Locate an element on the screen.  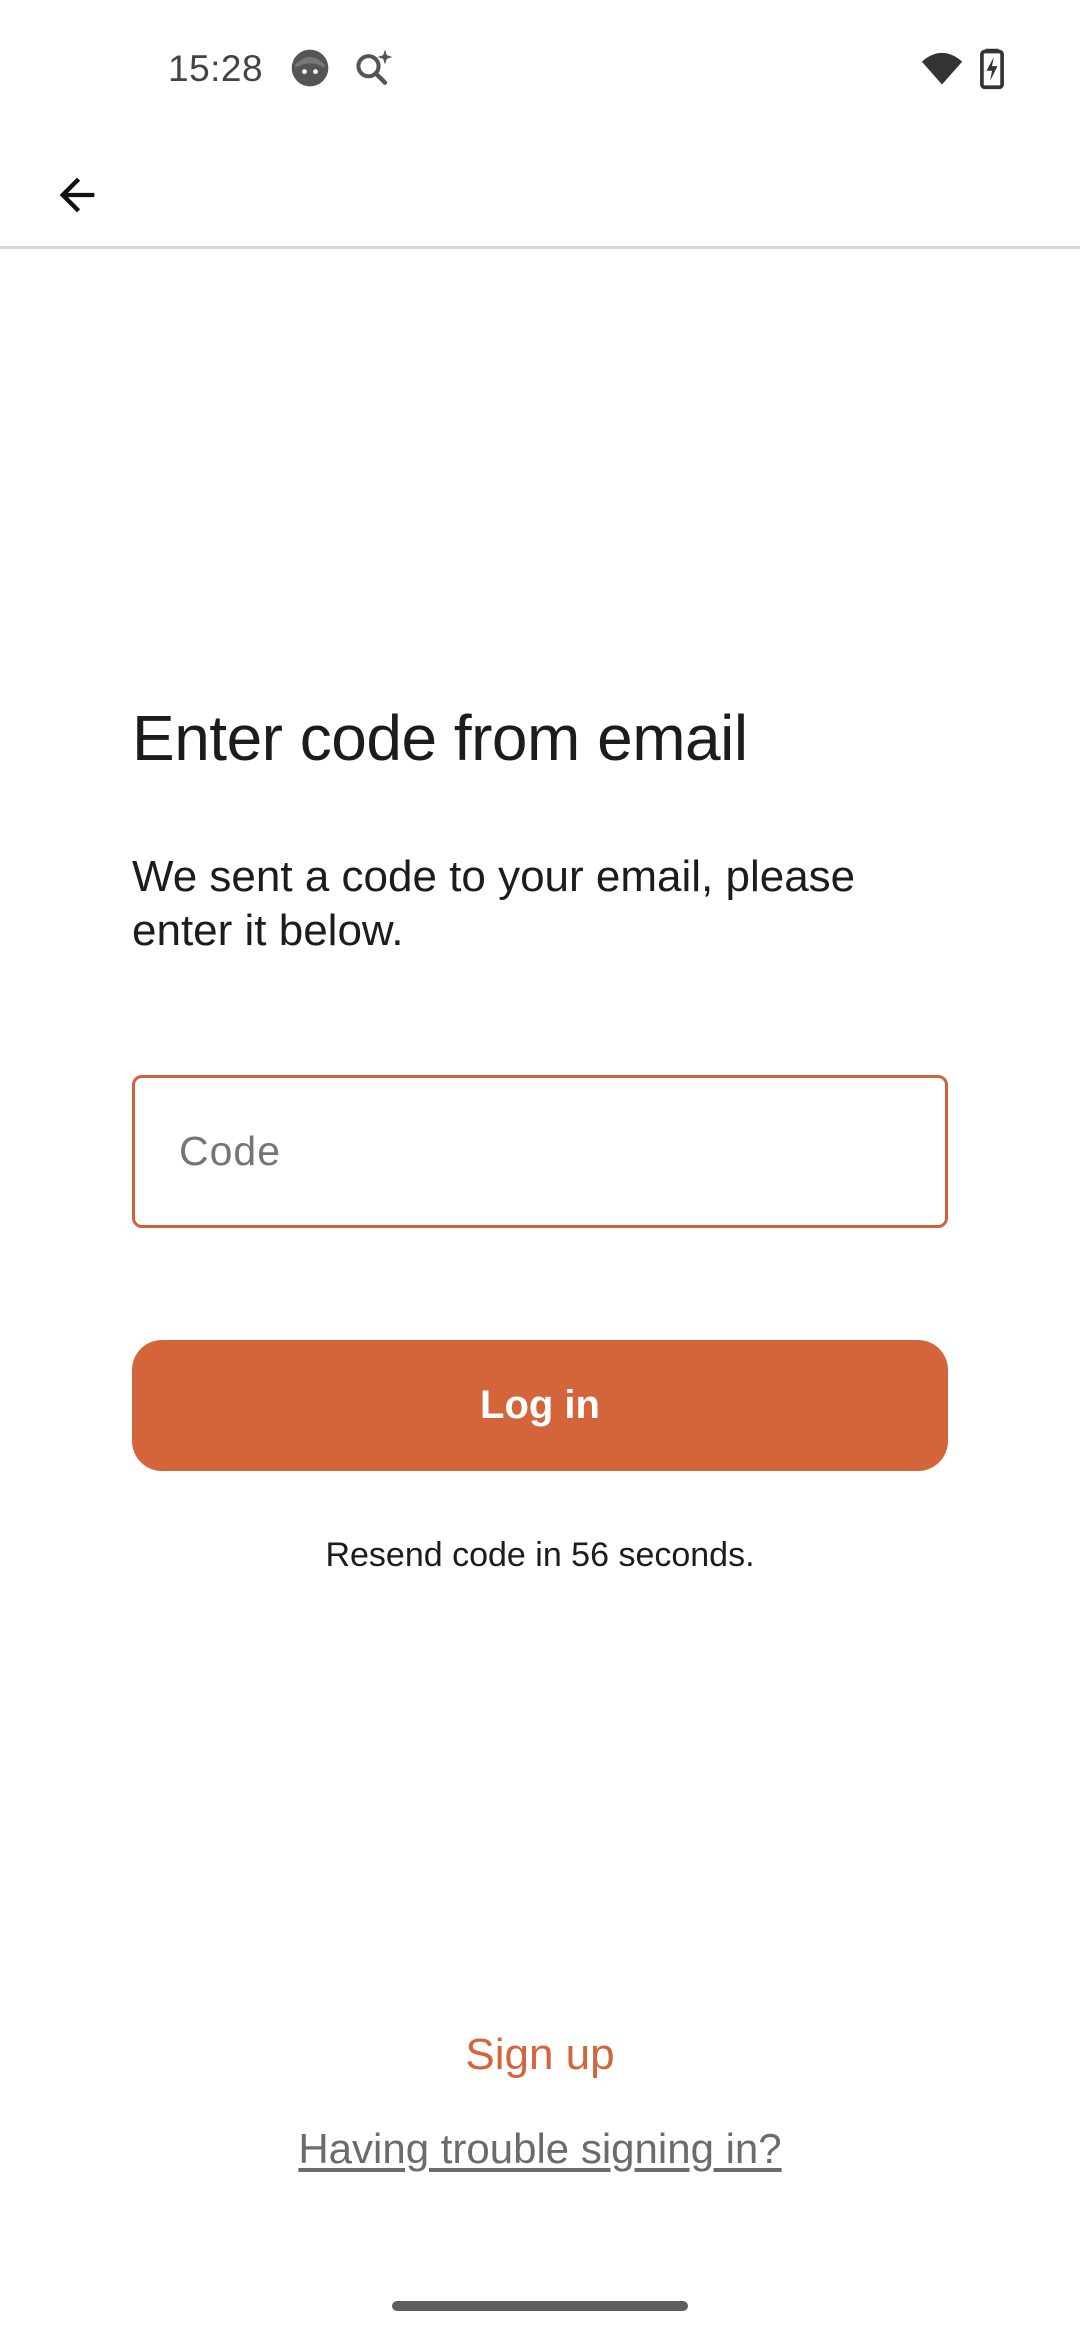
status-bar: 15:28 is located at coordinates (540, 70).